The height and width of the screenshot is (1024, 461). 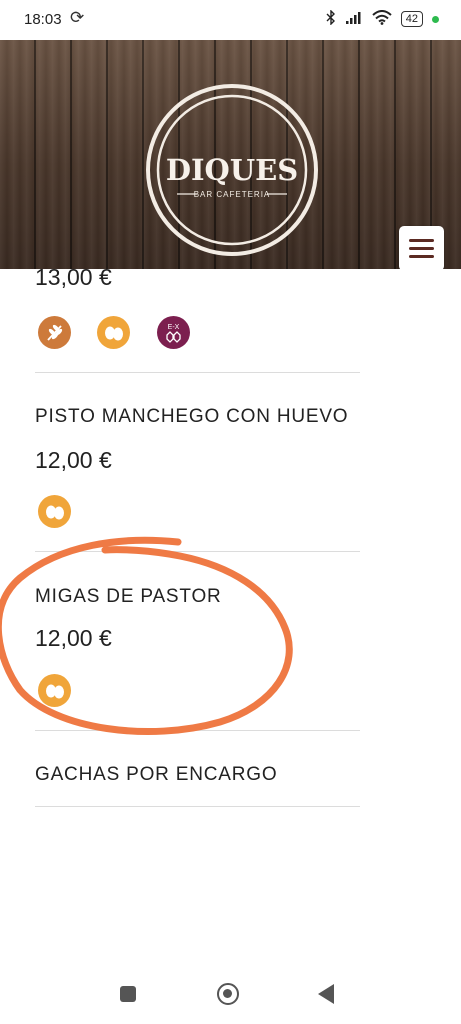 What do you see at coordinates (128, 994) in the screenshot?
I see `recents-icon` at bounding box center [128, 994].